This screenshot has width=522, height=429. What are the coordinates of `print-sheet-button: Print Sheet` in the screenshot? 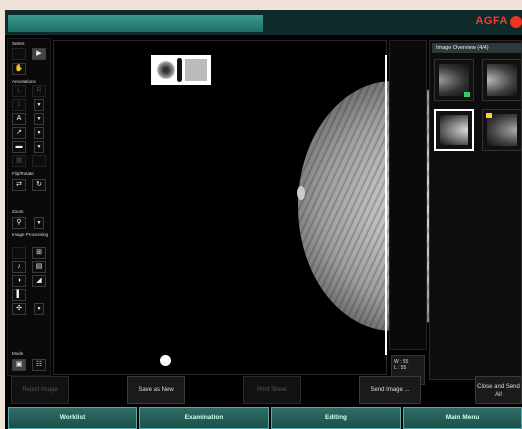 It's located at (272, 390).